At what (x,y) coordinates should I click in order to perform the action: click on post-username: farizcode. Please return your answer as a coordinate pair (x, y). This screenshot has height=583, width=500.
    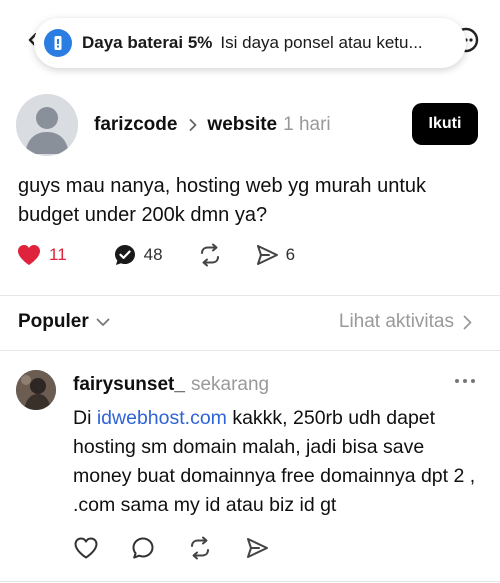
    Looking at the image, I should click on (135, 125).